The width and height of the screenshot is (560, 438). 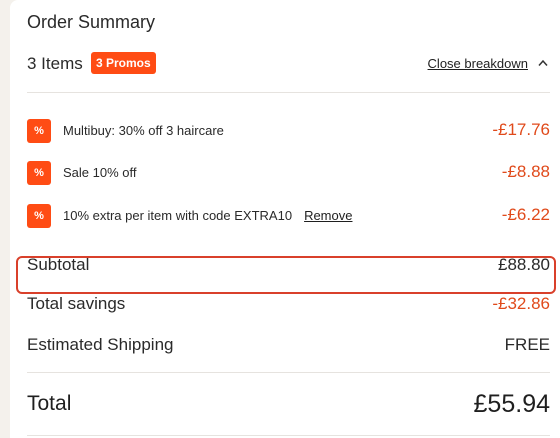 I want to click on promo-amount: -£17.76, so click(x=521, y=129).